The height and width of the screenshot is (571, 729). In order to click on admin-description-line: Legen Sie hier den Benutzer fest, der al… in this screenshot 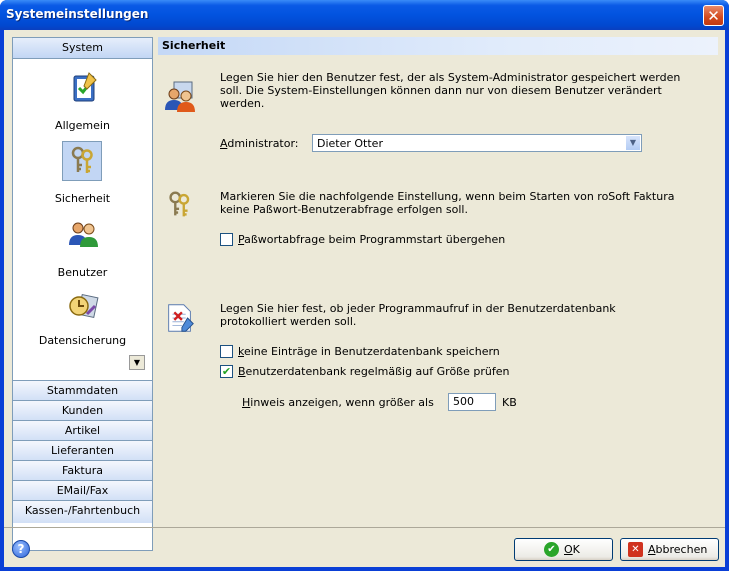, I will do `click(450, 77)`.